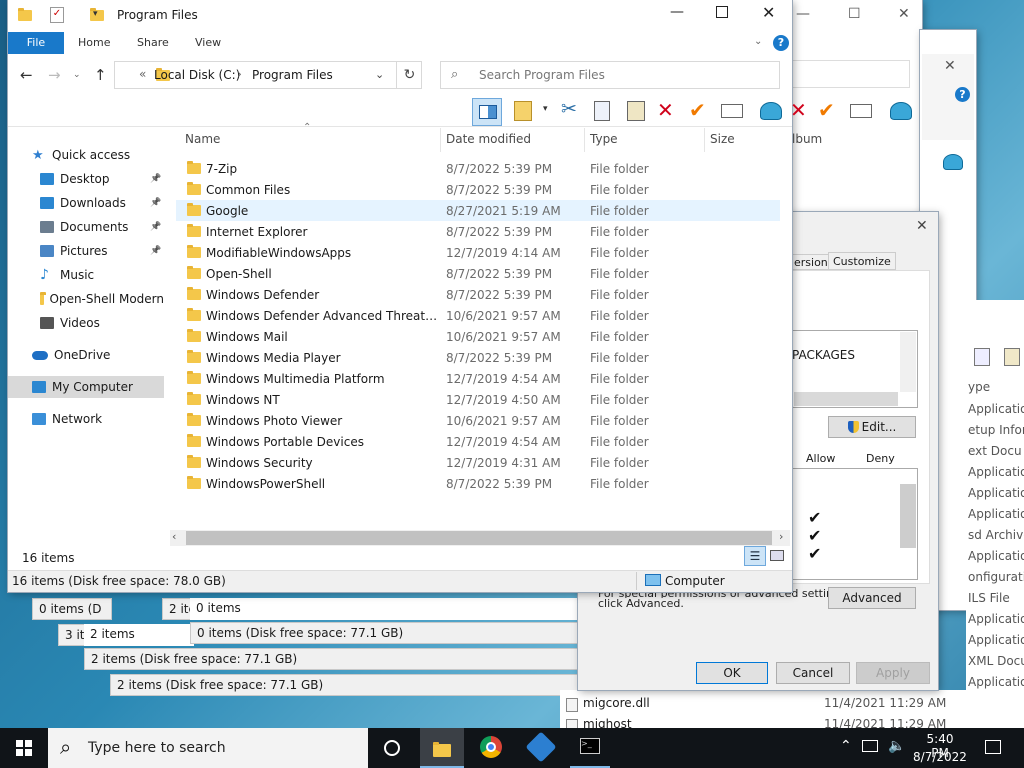  What do you see at coordinates (86, 419) in the screenshot?
I see `sidebar-item-network: Network` at bounding box center [86, 419].